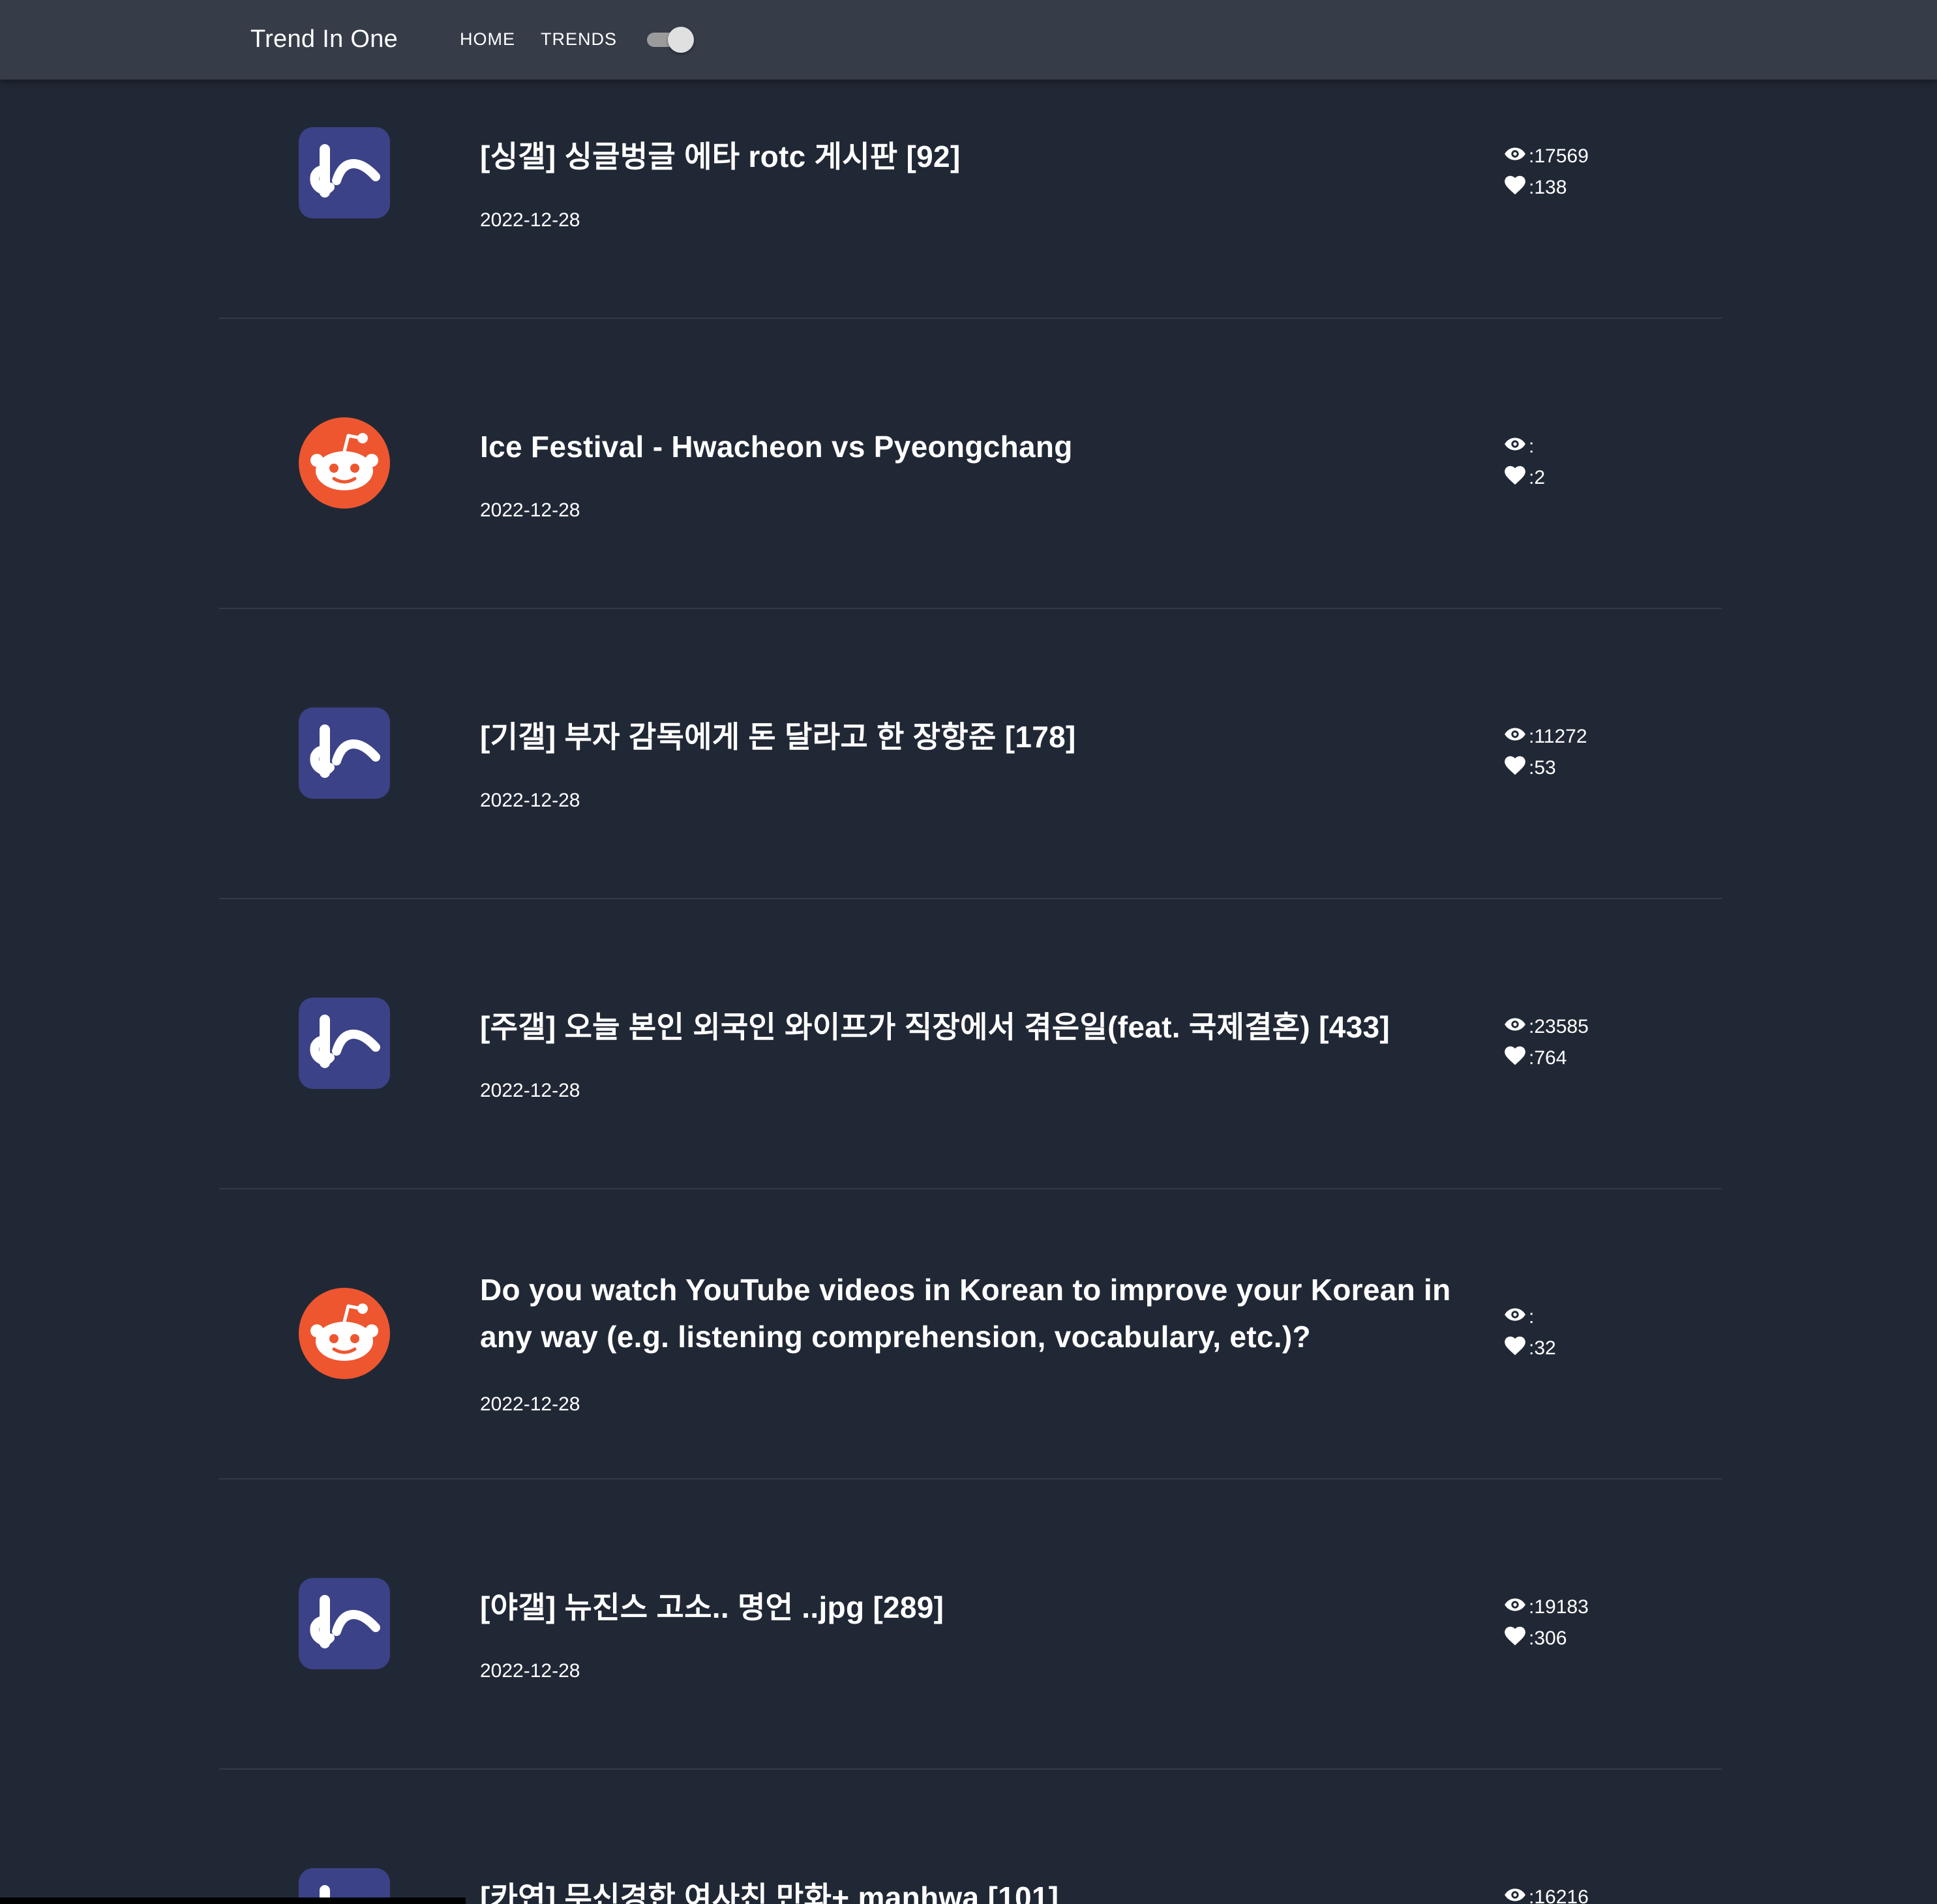 The width and height of the screenshot is (1937, 1904). I want to click on like-count: :2, so click(1537, 477).